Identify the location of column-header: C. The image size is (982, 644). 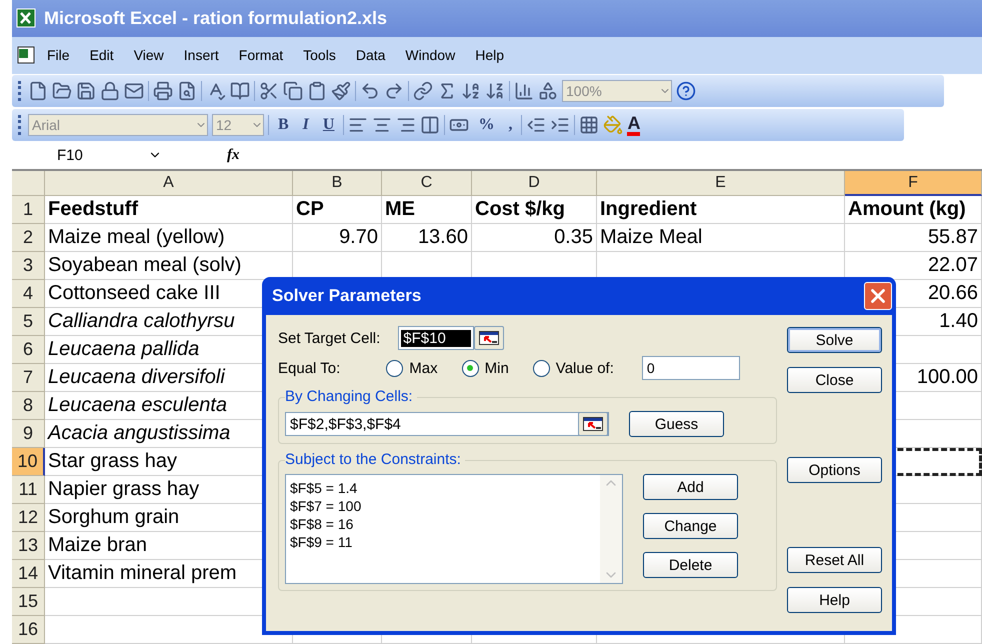
(427, 183).